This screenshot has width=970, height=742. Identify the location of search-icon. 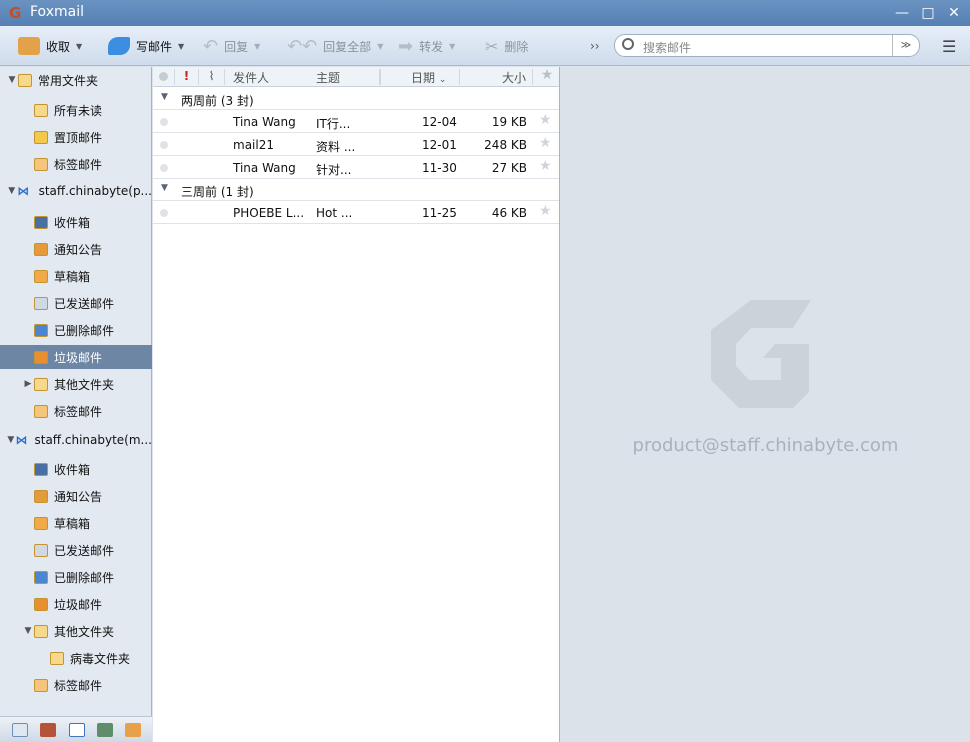
(628, 44).